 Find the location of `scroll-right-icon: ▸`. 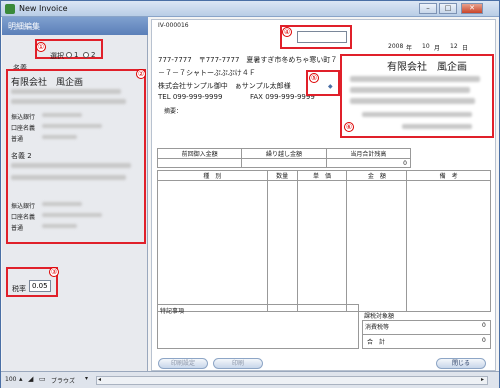

scroll-right-icon: ▸ is located at coordinates (482, 379).